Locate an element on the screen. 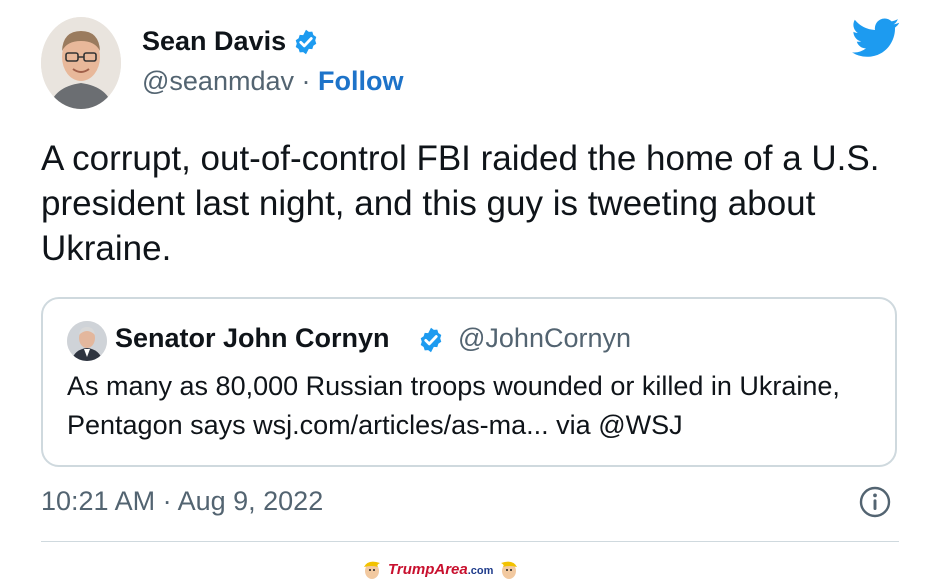  follow-button: Follow is located at coordinates (360, 81).